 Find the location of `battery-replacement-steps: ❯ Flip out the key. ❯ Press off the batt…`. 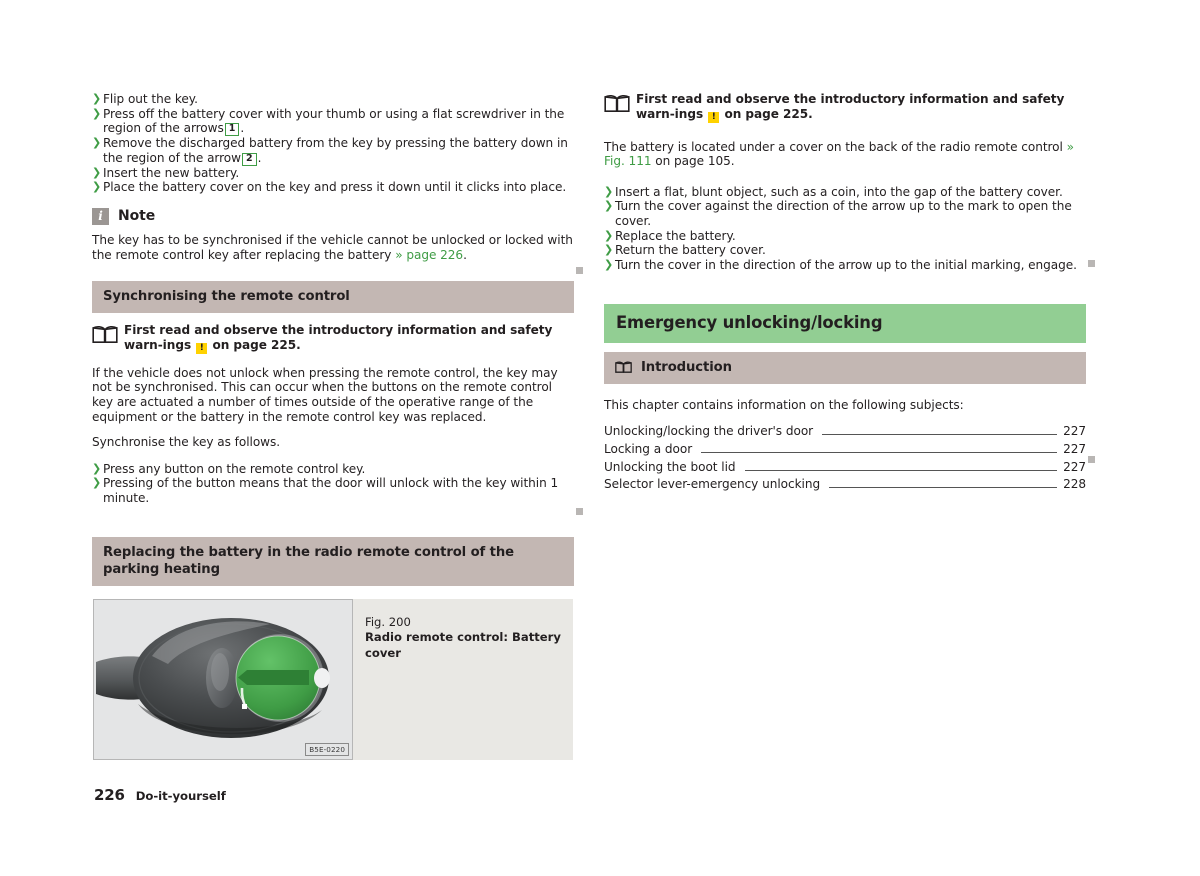

battery-replacement-steps: ❯ Flip out the key. ❯ Press off the batt… is located at coordinates (333, 143).